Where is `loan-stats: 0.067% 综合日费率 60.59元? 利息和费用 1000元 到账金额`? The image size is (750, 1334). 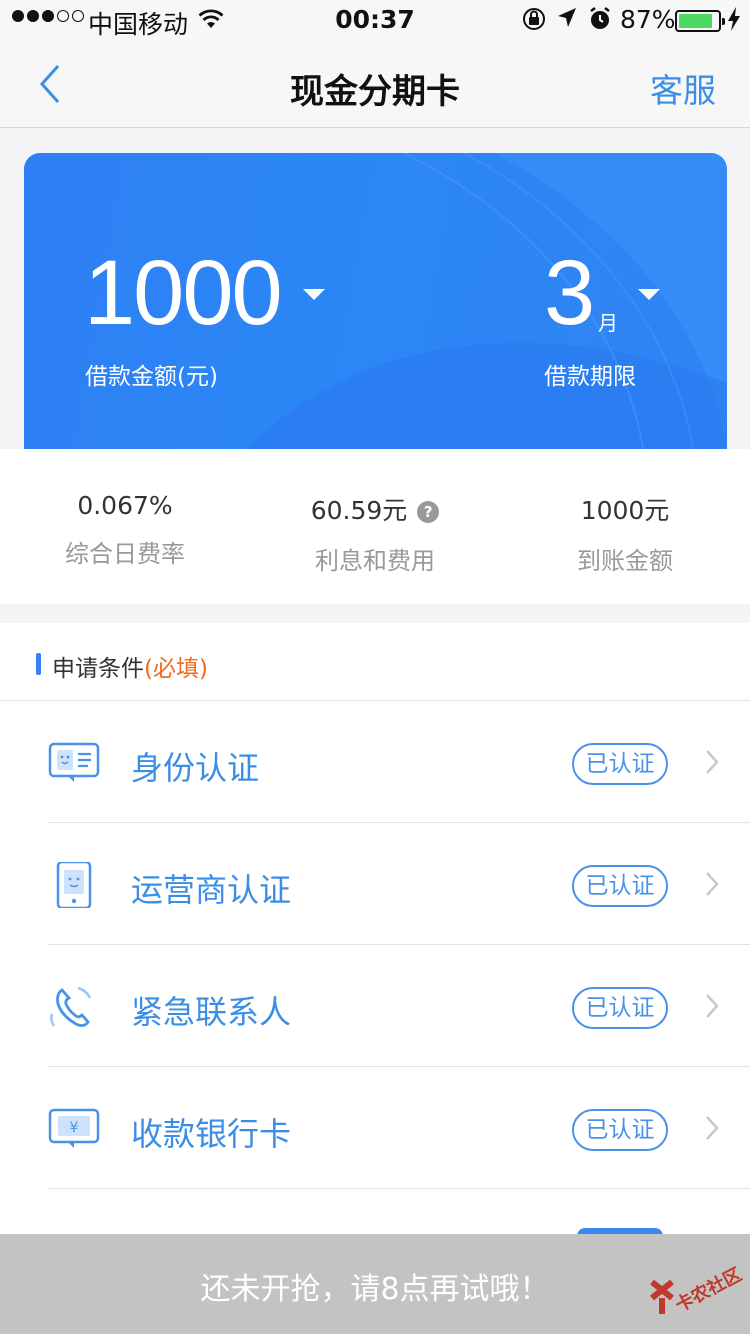 loan-stats: 0.067% 综合日费率 60.59元? 利息和费用 1000元 到账金额 is located at coordinates (375, 526).